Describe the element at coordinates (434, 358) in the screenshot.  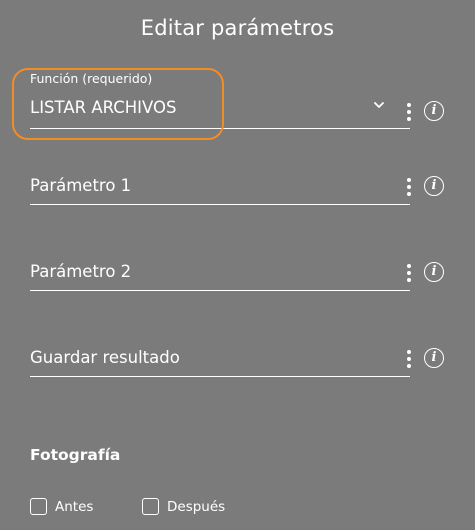
I see `guardar-resultado-info-icon: i` at that location.